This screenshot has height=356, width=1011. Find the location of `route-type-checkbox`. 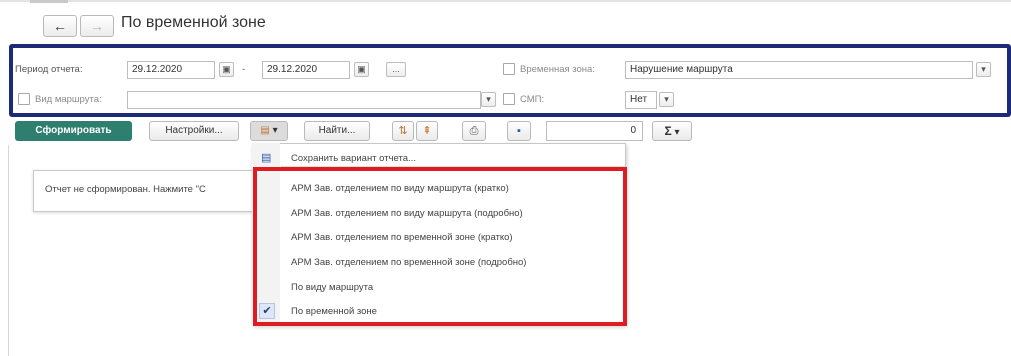

route-type-checkbox is located at coordinates (24, 99).